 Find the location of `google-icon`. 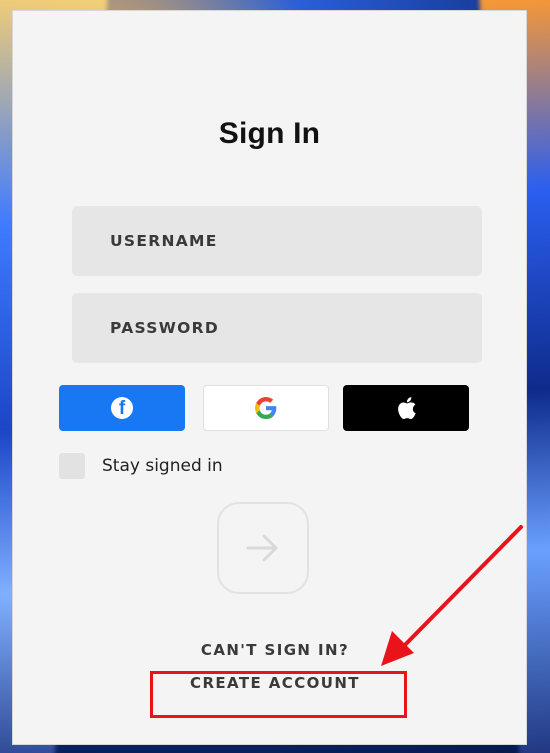

google-icon is located at coordinates (266, 408).